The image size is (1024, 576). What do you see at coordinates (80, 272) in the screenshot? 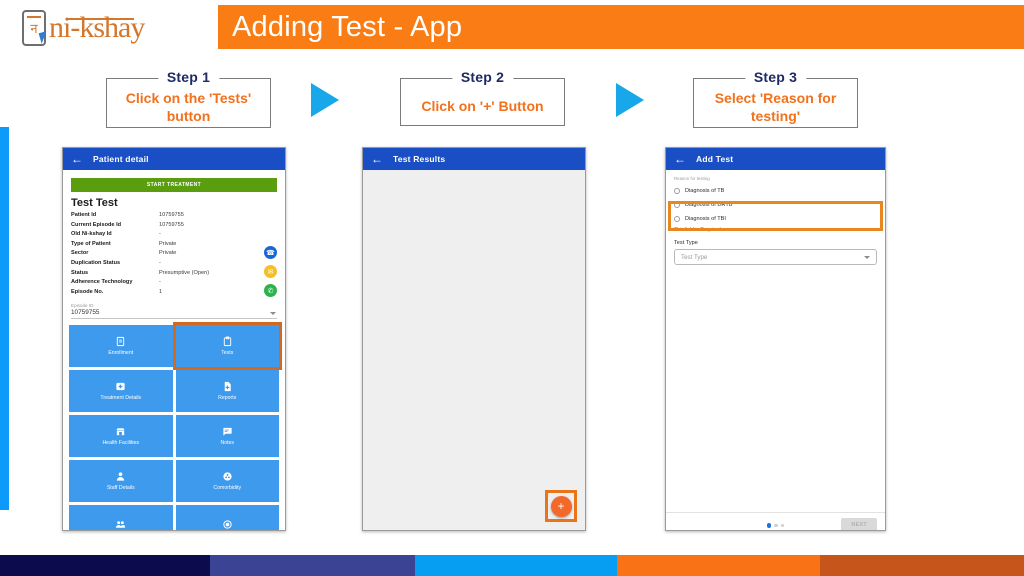
I see `detail-key: Status` at bounding box center [80, 272].